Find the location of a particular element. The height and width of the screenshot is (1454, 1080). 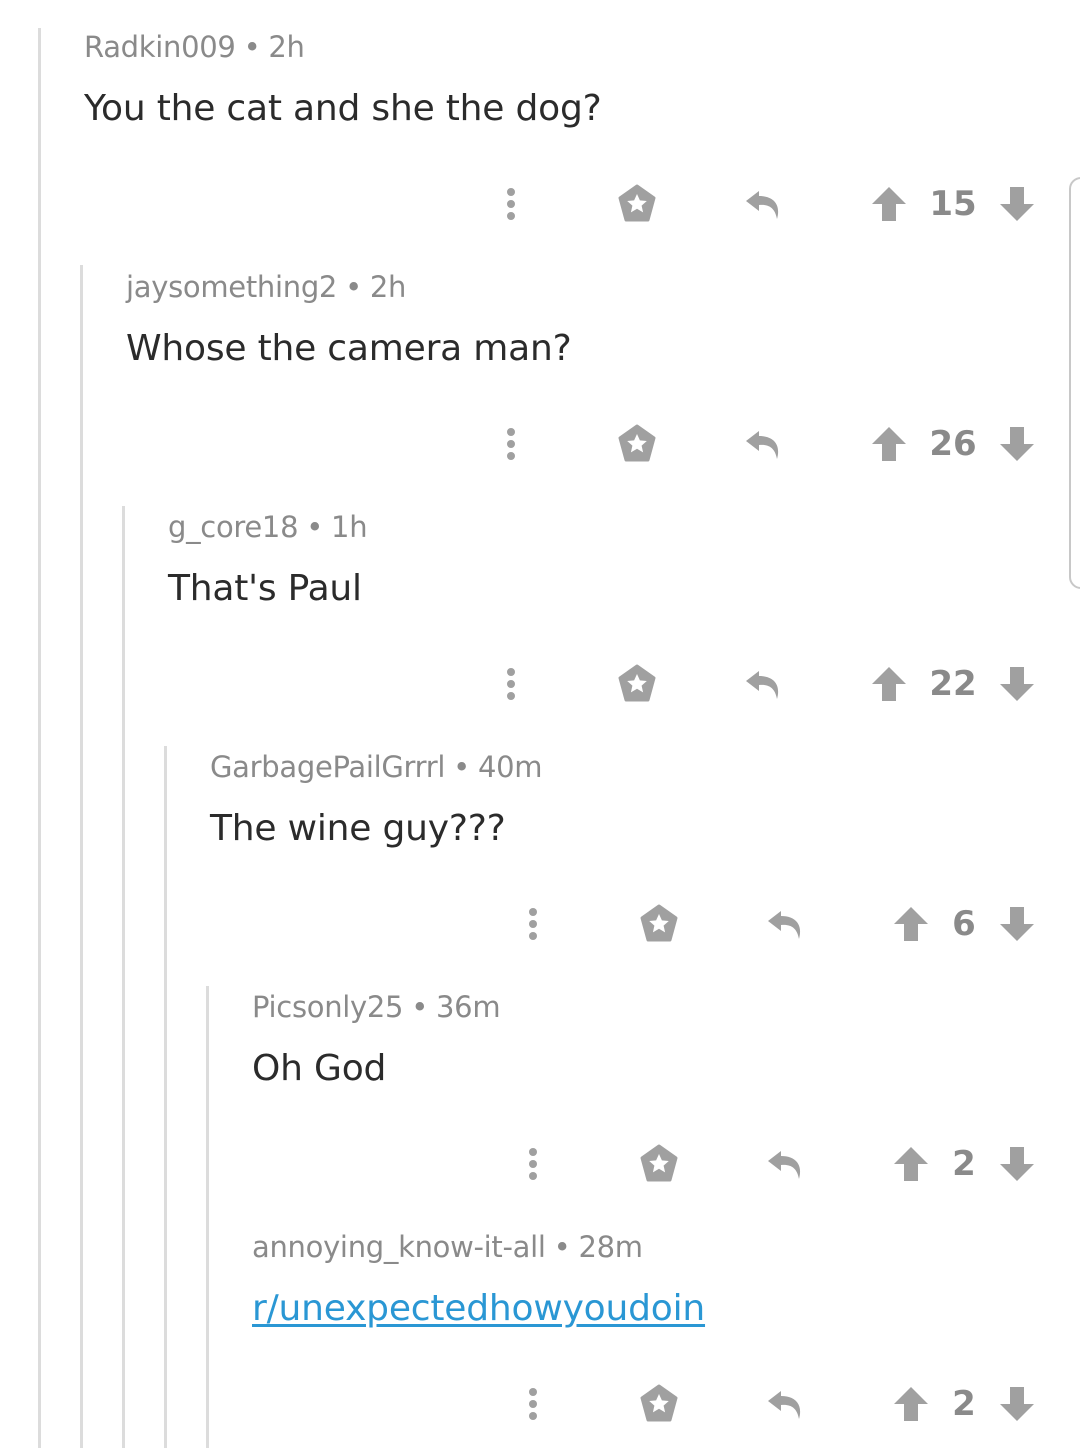

comment-time: 28m is located at coordinates (610, 1247).